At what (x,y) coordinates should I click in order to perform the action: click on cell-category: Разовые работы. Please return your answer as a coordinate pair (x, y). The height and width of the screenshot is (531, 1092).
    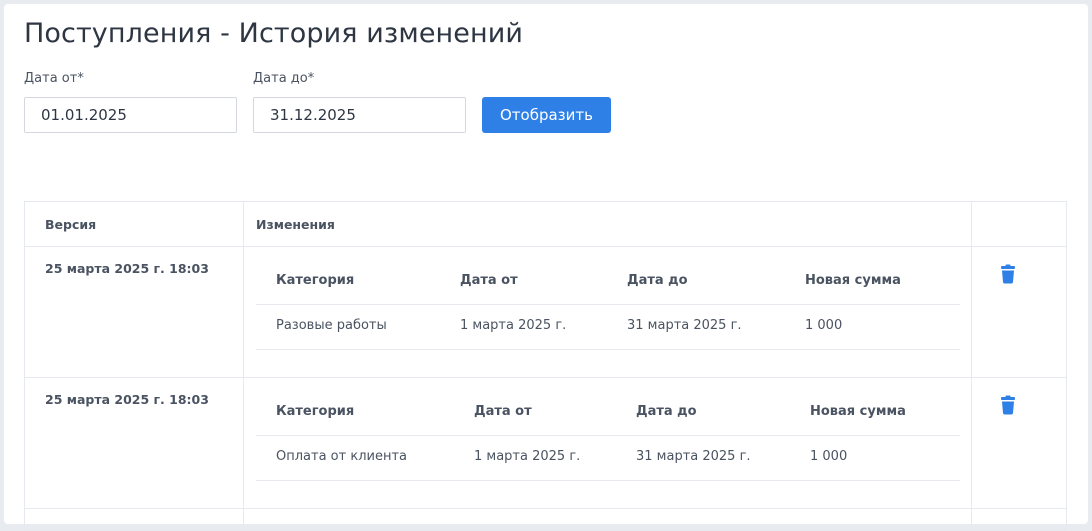
    Looking at the image, I should click on (331, 325).